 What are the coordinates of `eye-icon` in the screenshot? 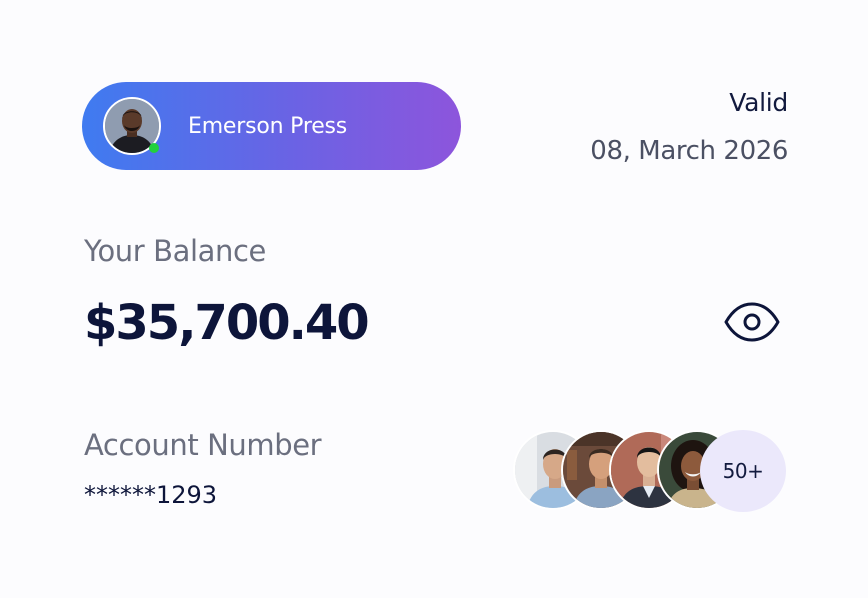 It's located at (752, 322).